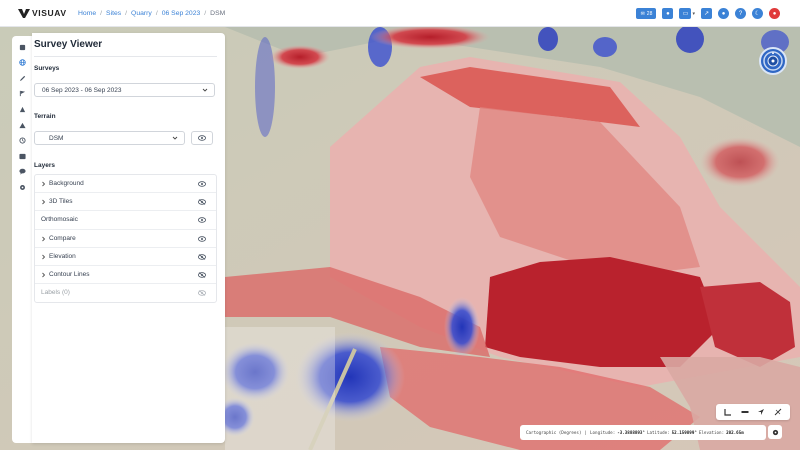 This screenshot has height=450, width=800. What do you see at coordinates (22, 239) in the screenshot?
I see `left-rail` at bounding box center [22, 239].